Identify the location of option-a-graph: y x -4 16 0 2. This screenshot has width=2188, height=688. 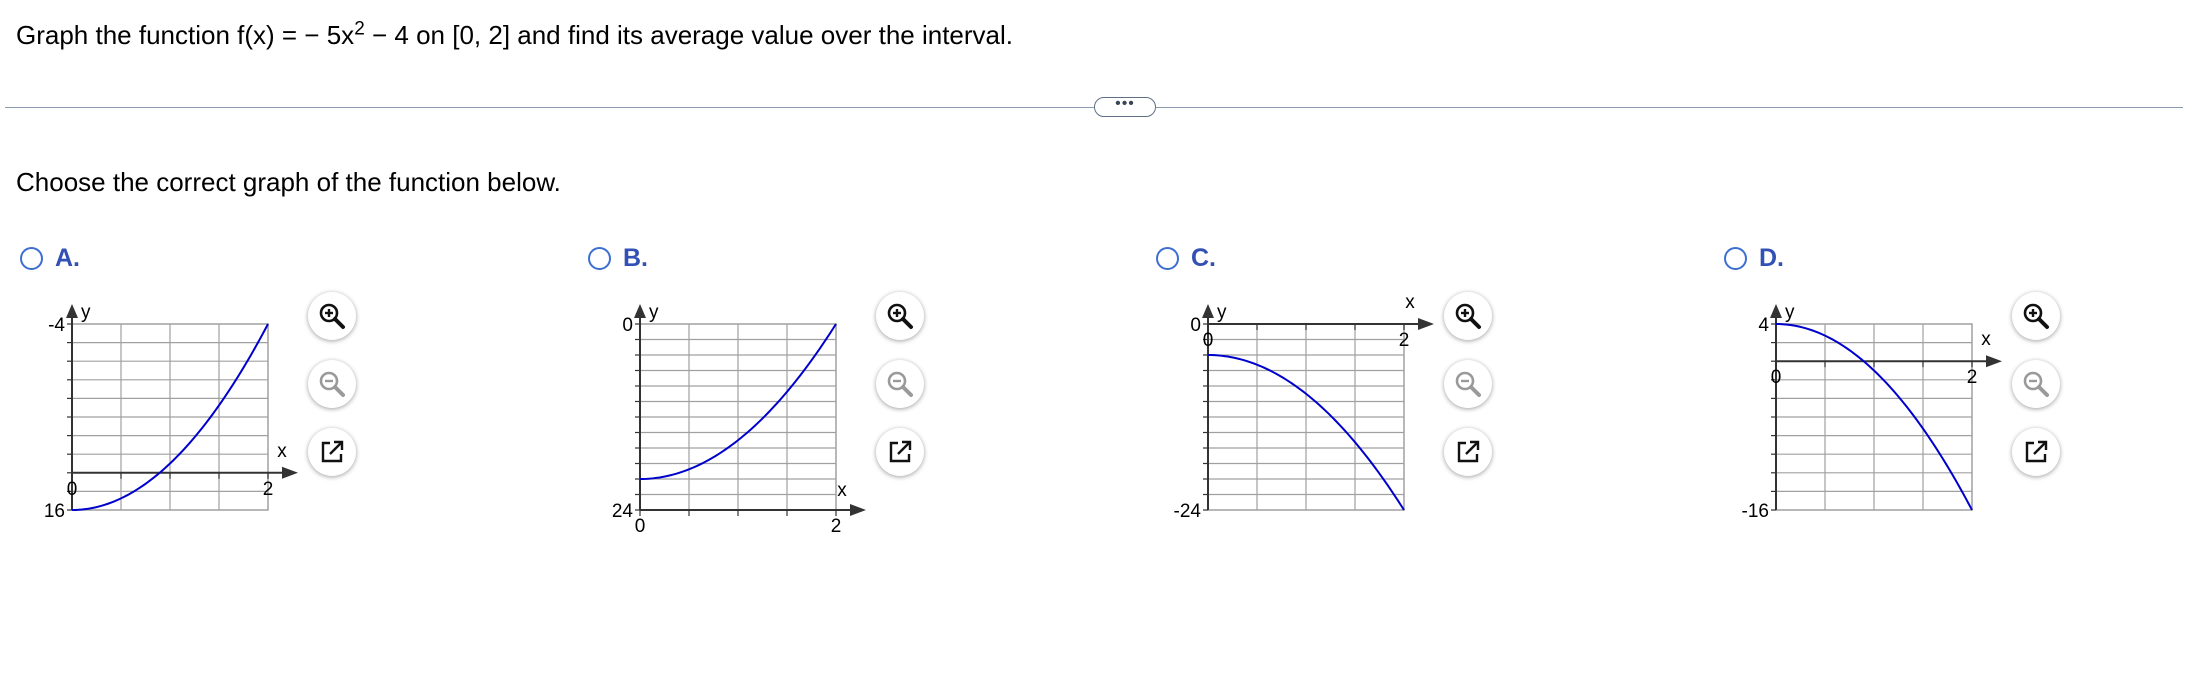
(180, 423).